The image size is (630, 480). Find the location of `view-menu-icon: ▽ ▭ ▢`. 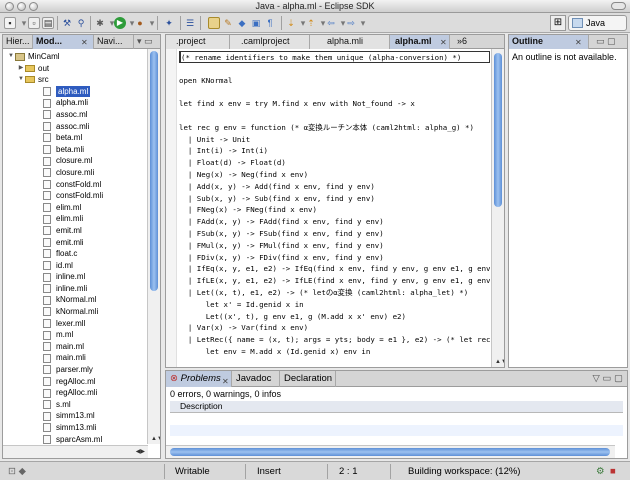

view-menu-icon: ▽ ▭ ▢ is located at coordinates (607, 379).